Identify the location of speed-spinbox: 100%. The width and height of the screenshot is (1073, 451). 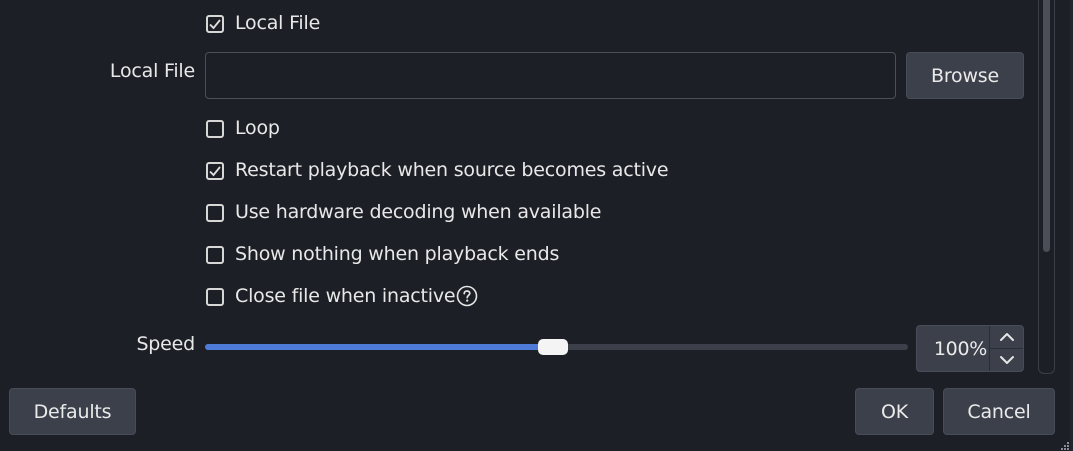
(970, 348).